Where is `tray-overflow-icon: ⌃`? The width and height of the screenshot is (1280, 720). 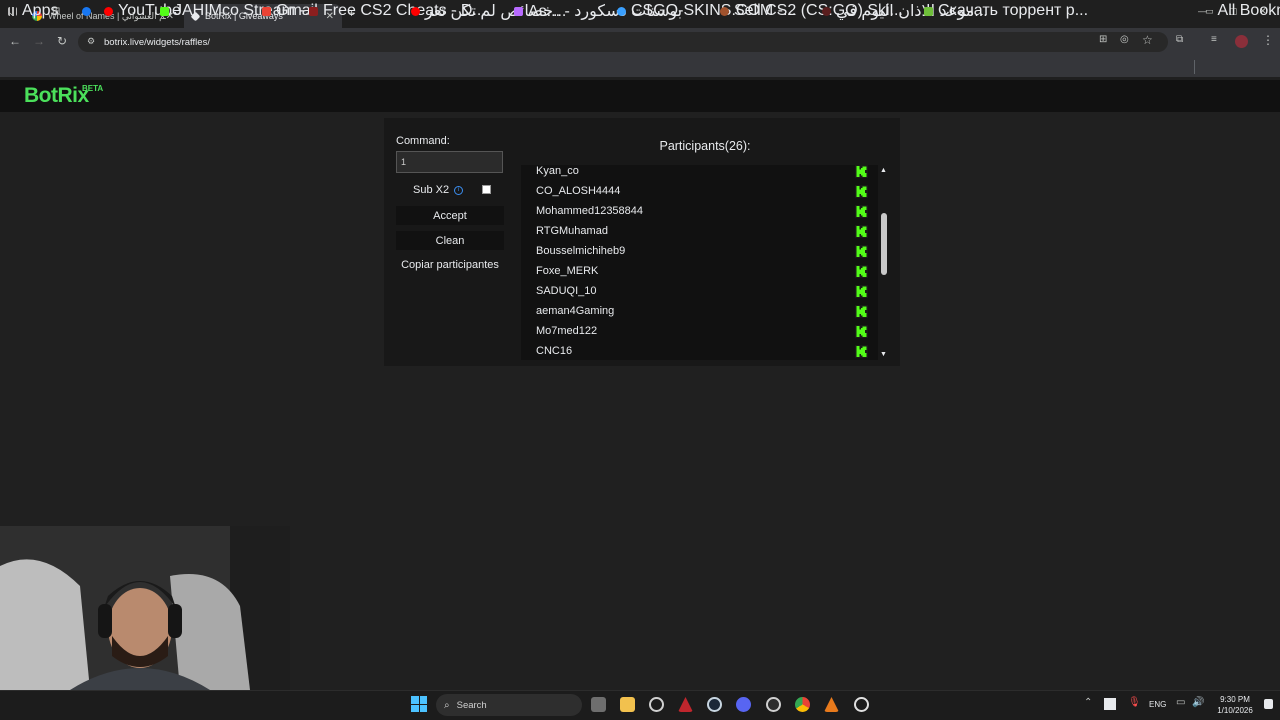 tray-overflow-icon: ⌃ is located at coordinates (1088, 702).